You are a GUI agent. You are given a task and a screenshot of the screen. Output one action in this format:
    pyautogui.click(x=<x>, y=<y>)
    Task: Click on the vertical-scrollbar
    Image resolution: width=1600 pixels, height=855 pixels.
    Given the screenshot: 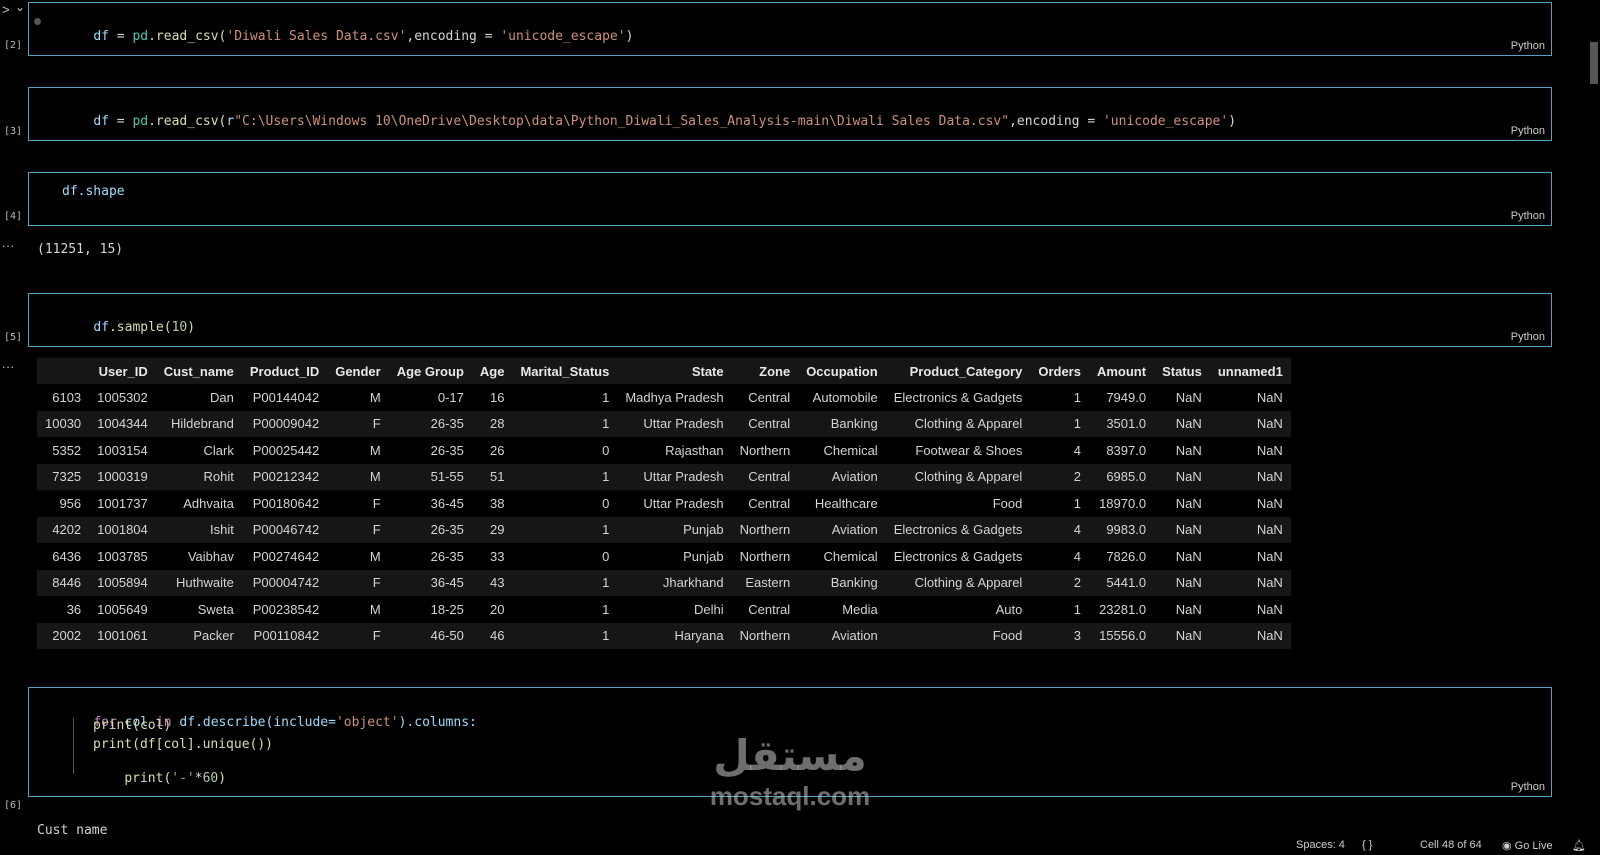 What is the action you would take?
    pyautogui.click(x=1594, y=410)
    